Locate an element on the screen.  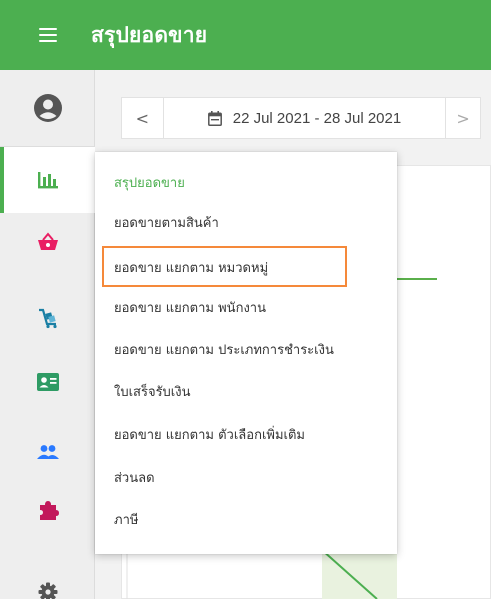
previous-range-button: < is located at coordinates (143, 118).